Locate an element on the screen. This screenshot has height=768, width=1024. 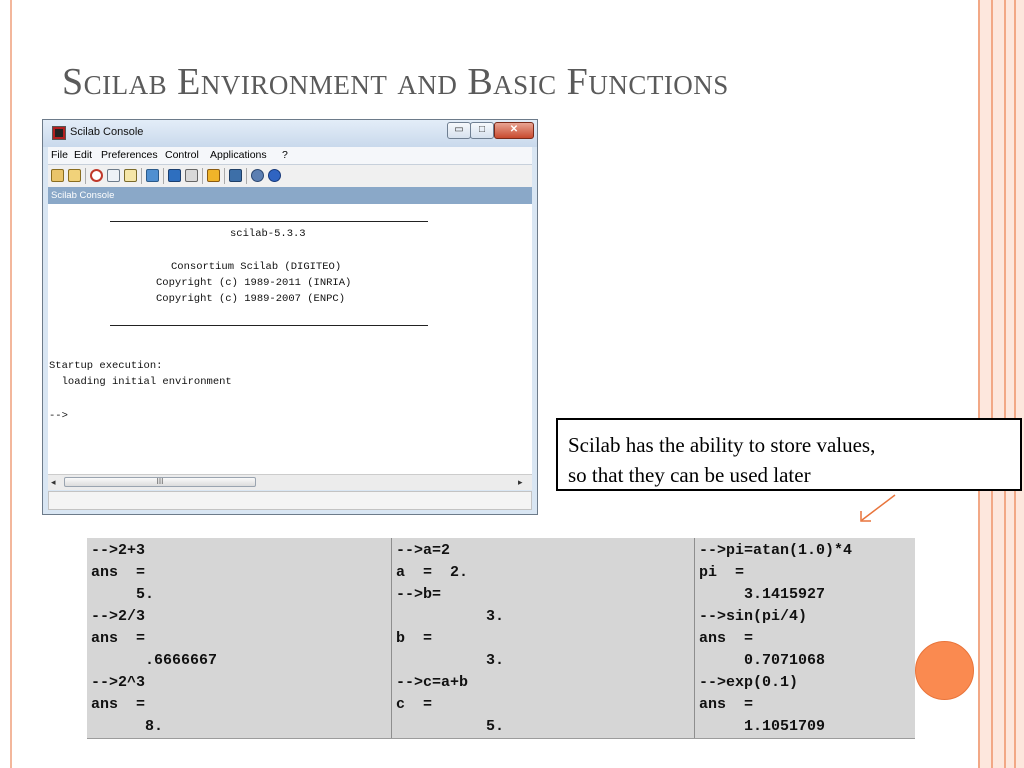
left-decor-line is located at coordinates (11, 384).